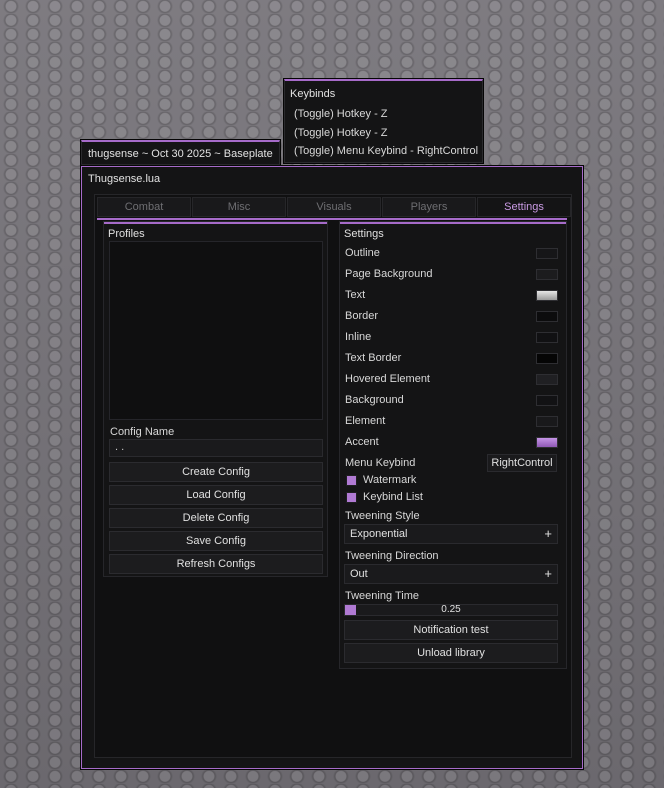 The image size is (664, 788). I want to click on tweening-time-label: Tweening Time, so click(382, 596).